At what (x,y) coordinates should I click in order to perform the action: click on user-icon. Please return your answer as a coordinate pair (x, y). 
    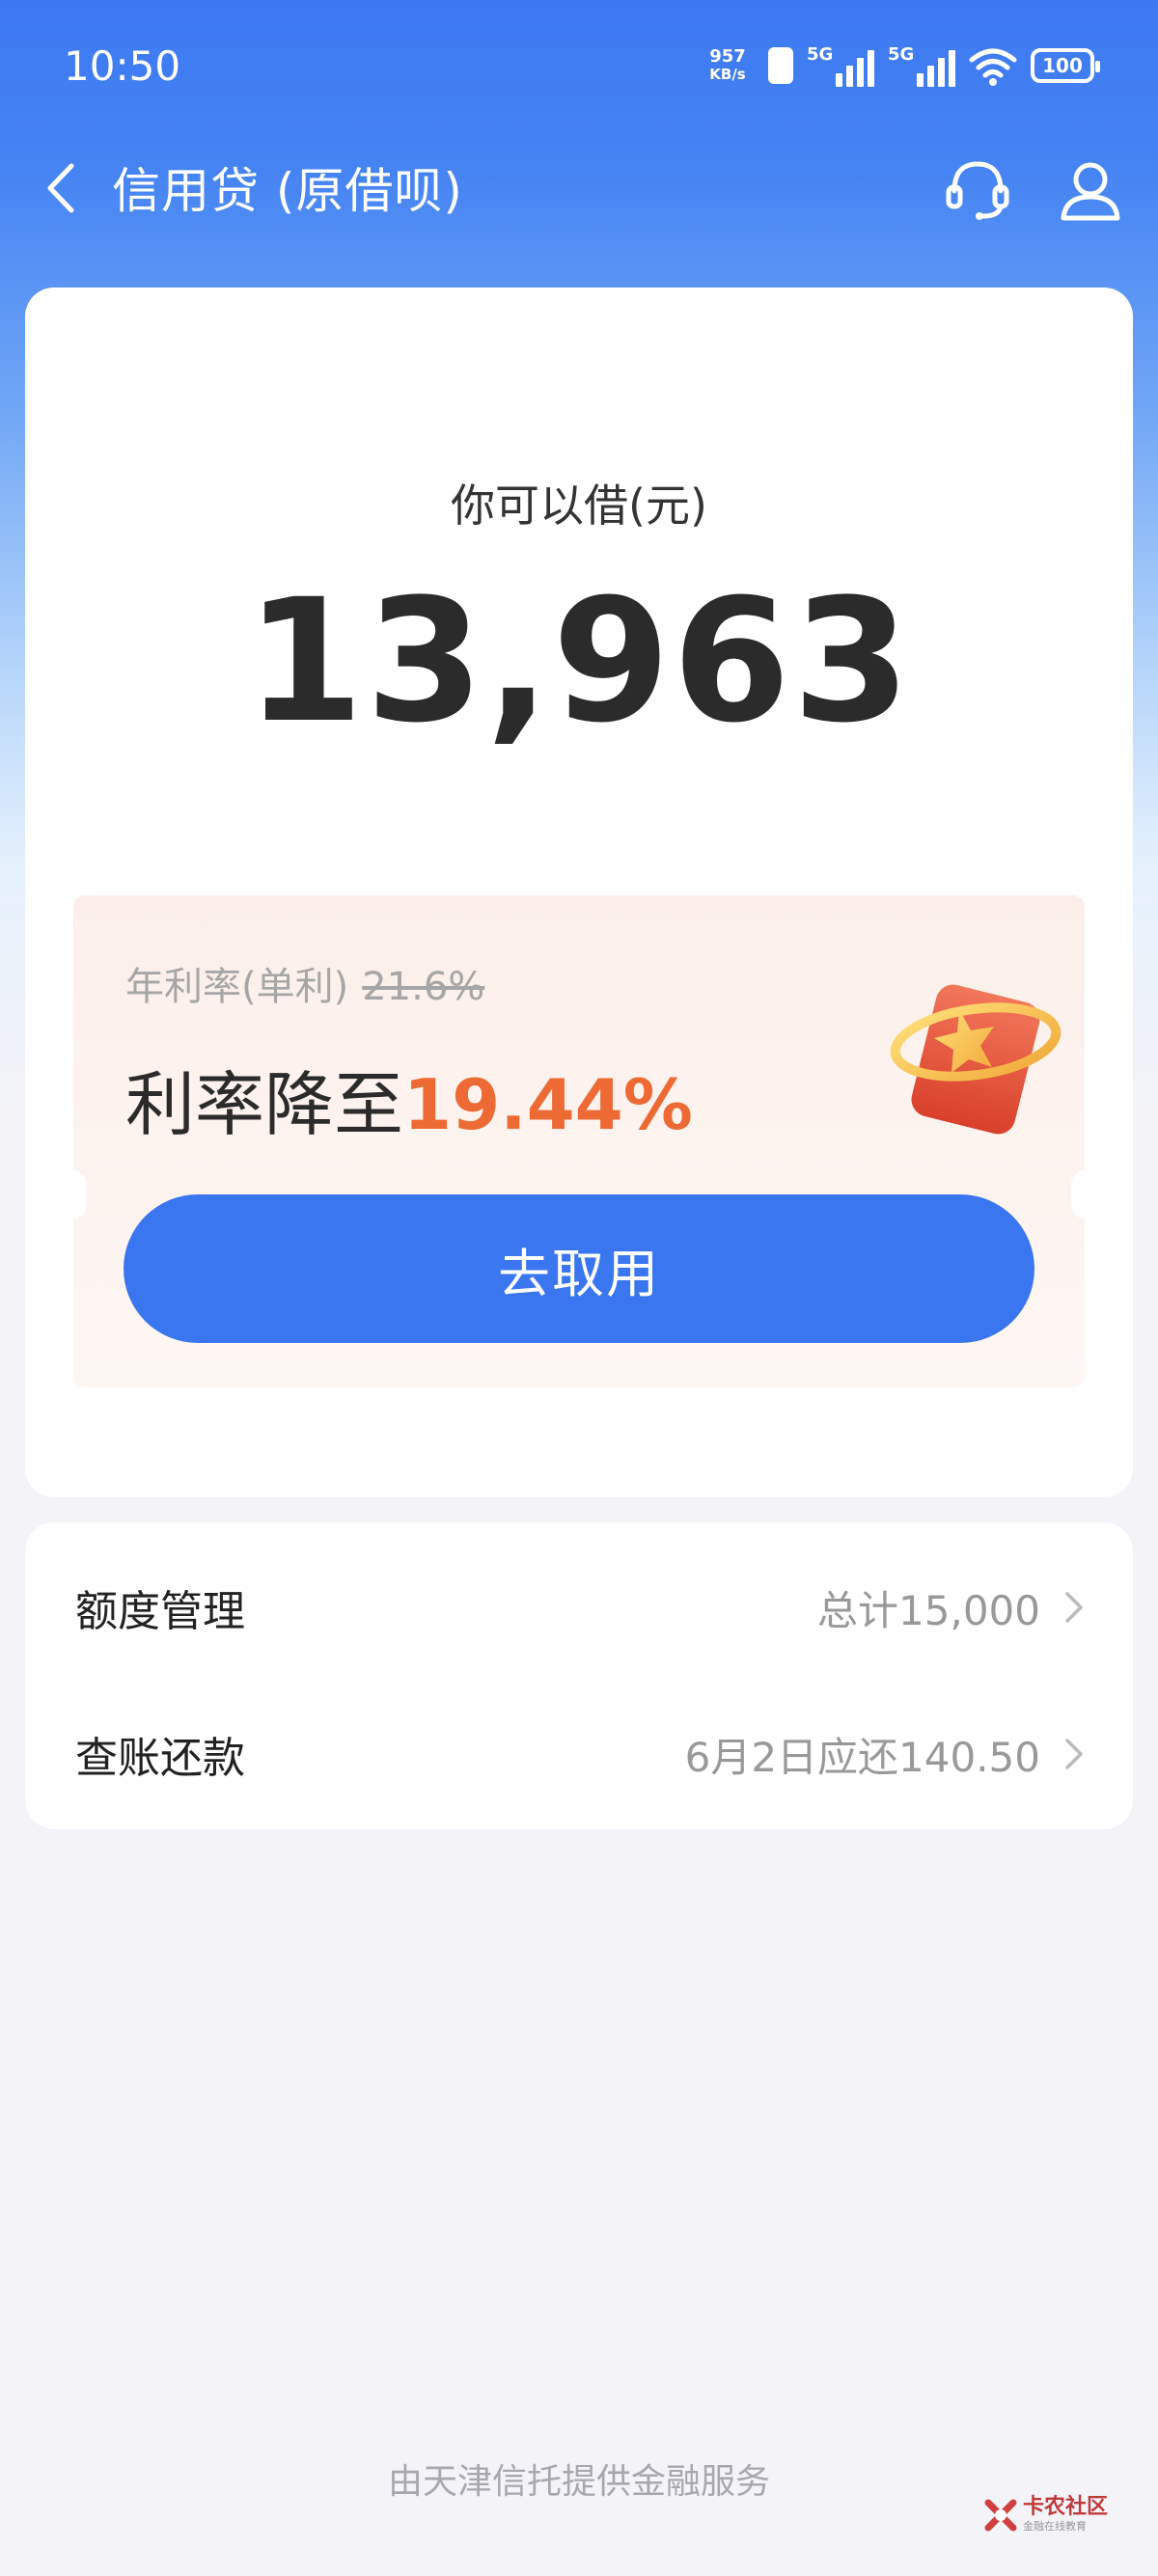
    Looking at the image, I should click on (1090, 189).